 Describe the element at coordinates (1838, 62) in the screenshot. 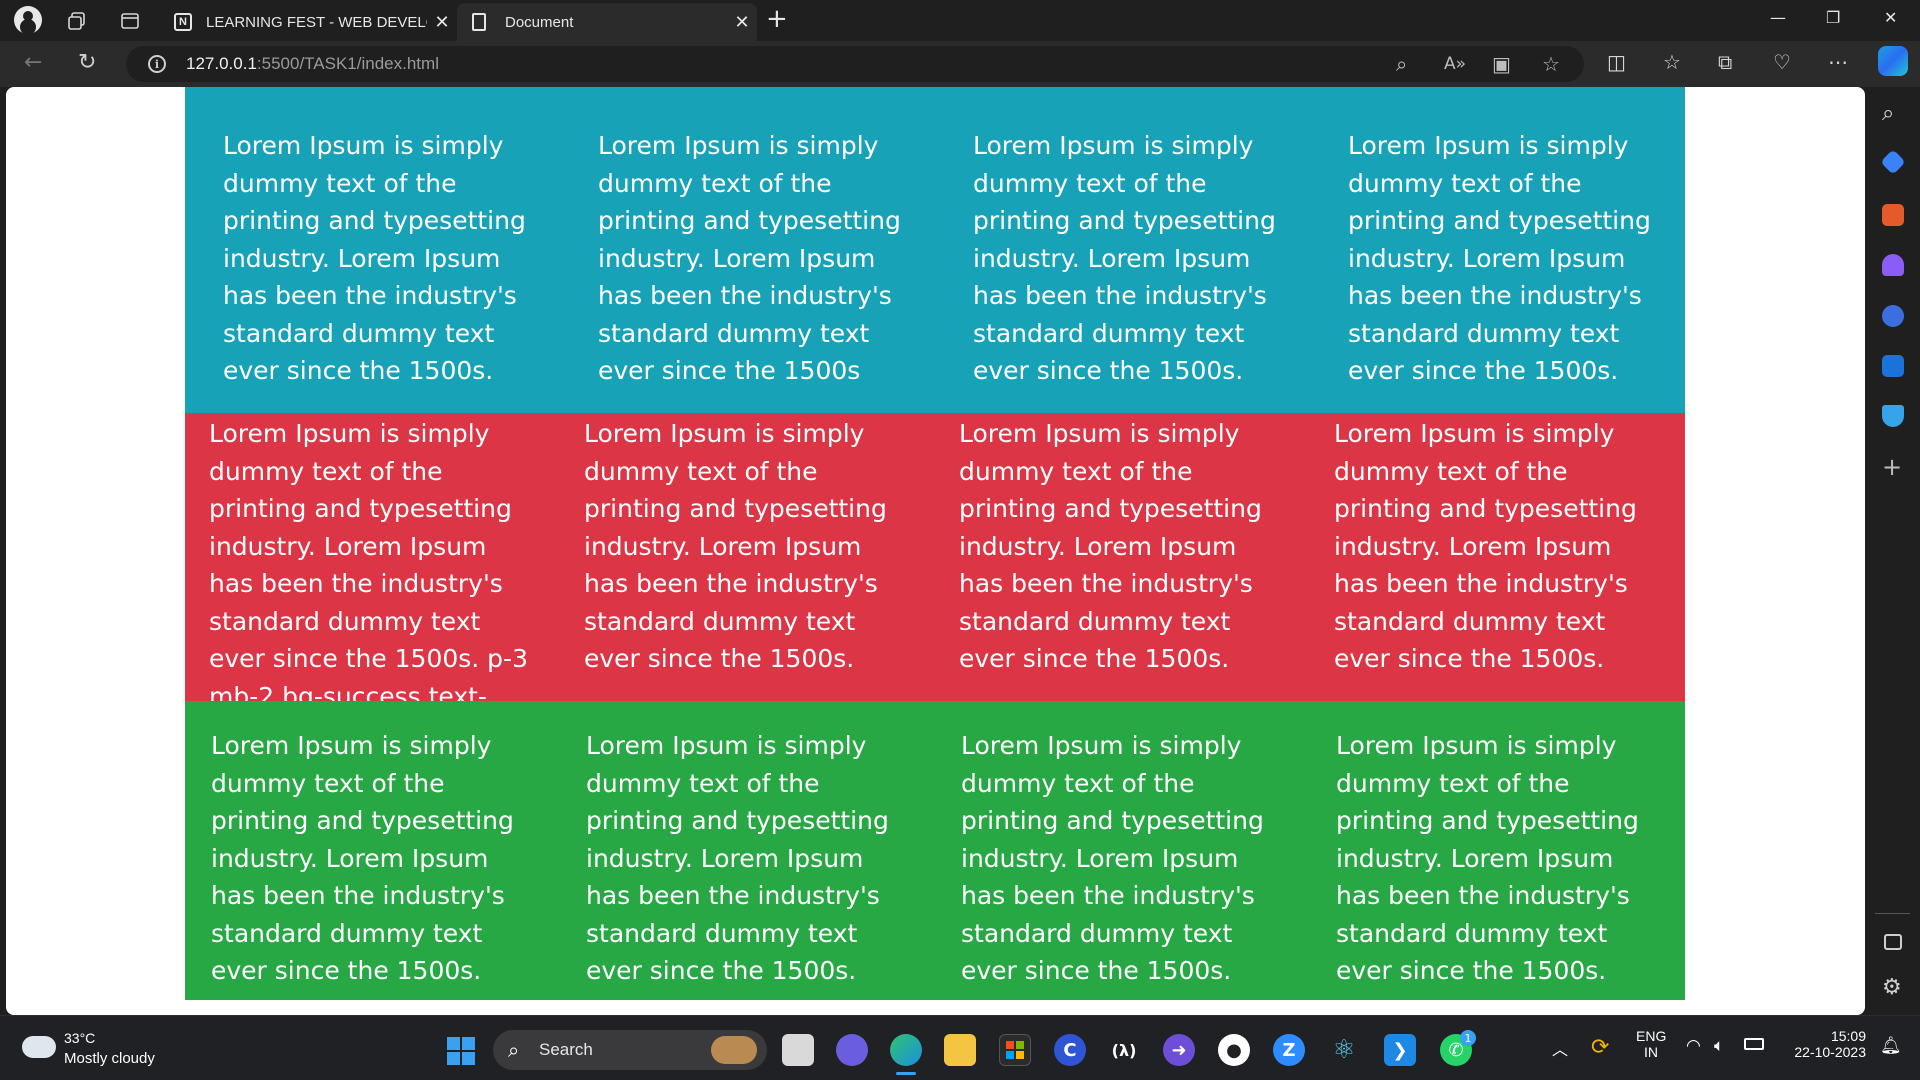

I see `more-menu-icon: ⋯` at that location.